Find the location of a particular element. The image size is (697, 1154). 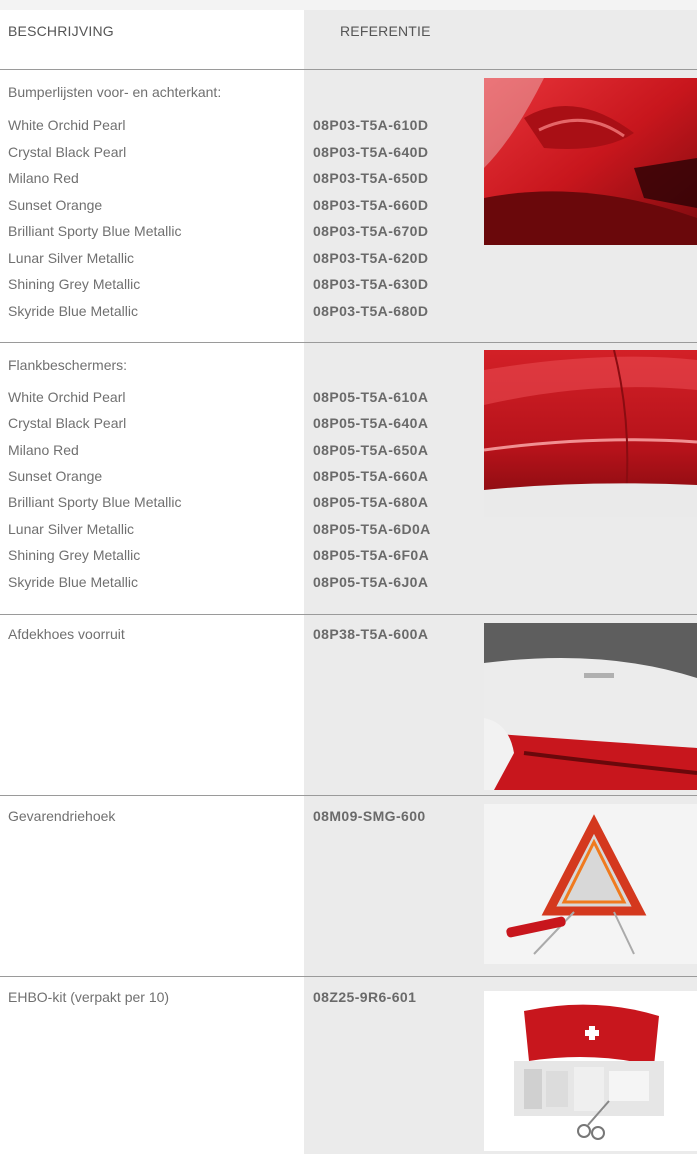

item-reference: 08M09-SMG-600 is located at coordinates (369, 816).